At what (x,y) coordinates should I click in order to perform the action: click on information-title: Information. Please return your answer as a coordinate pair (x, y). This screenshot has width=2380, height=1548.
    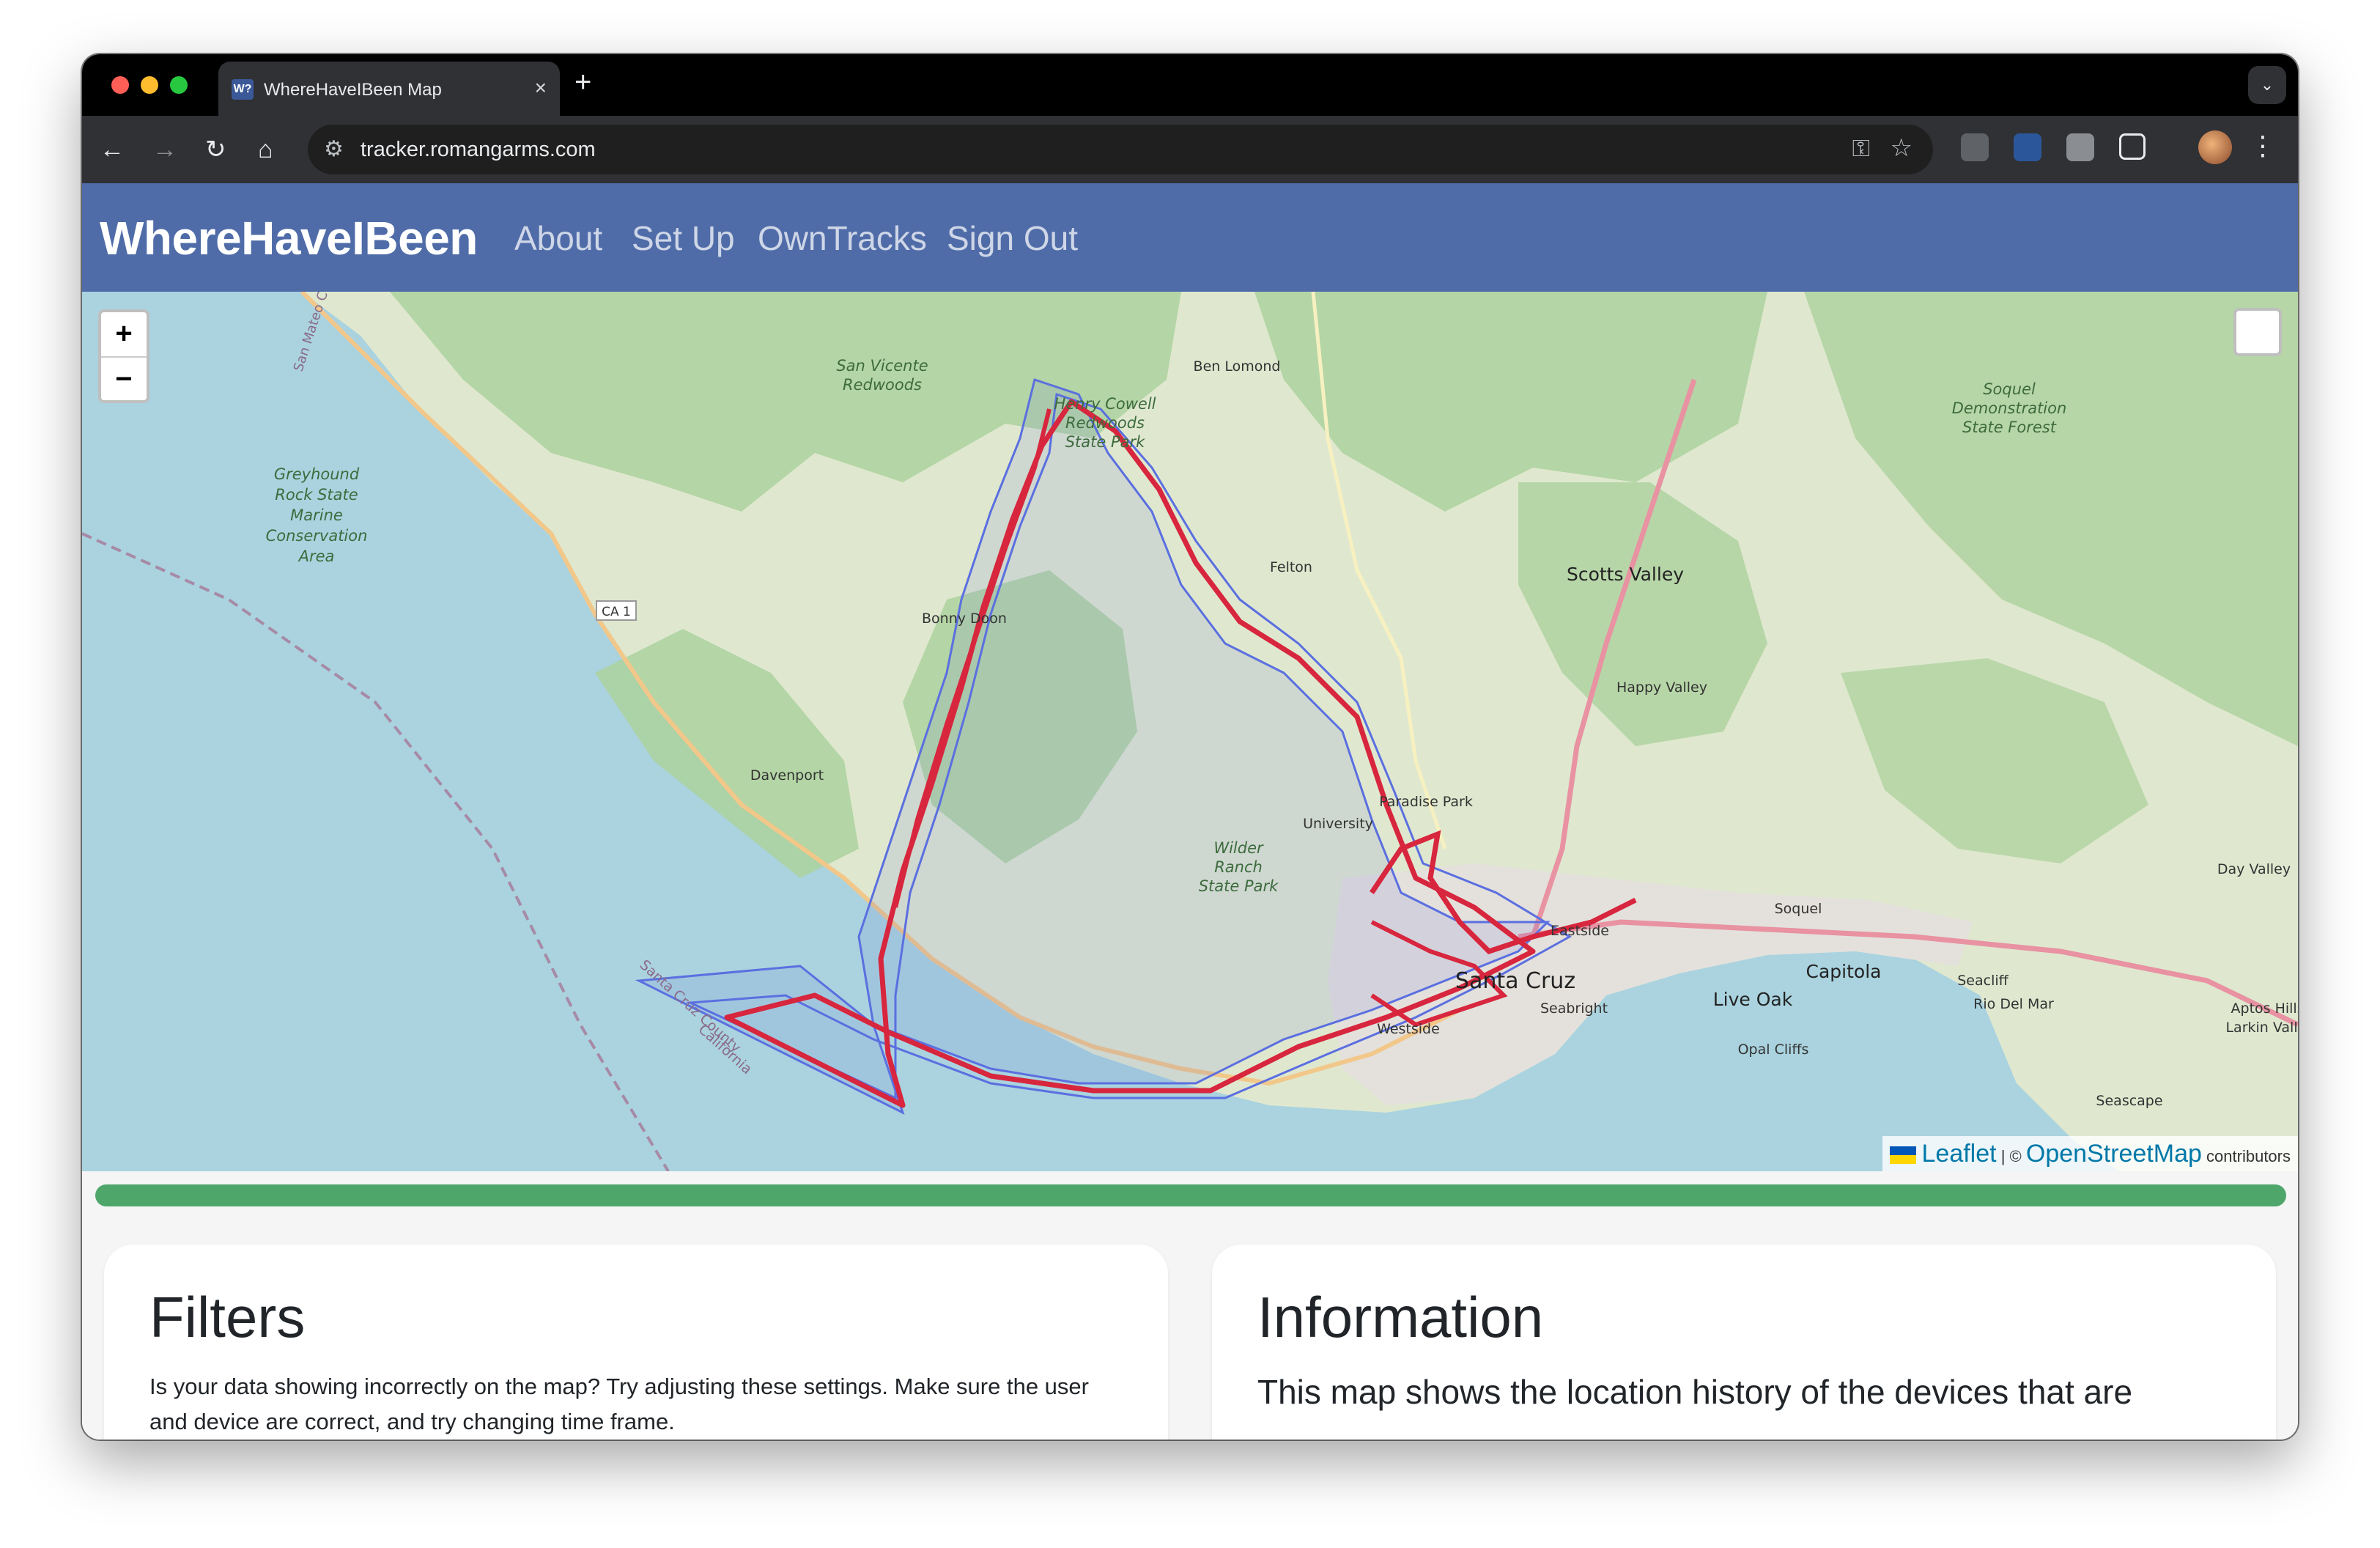
    Looking at the image, I should click on (1400, 1317).